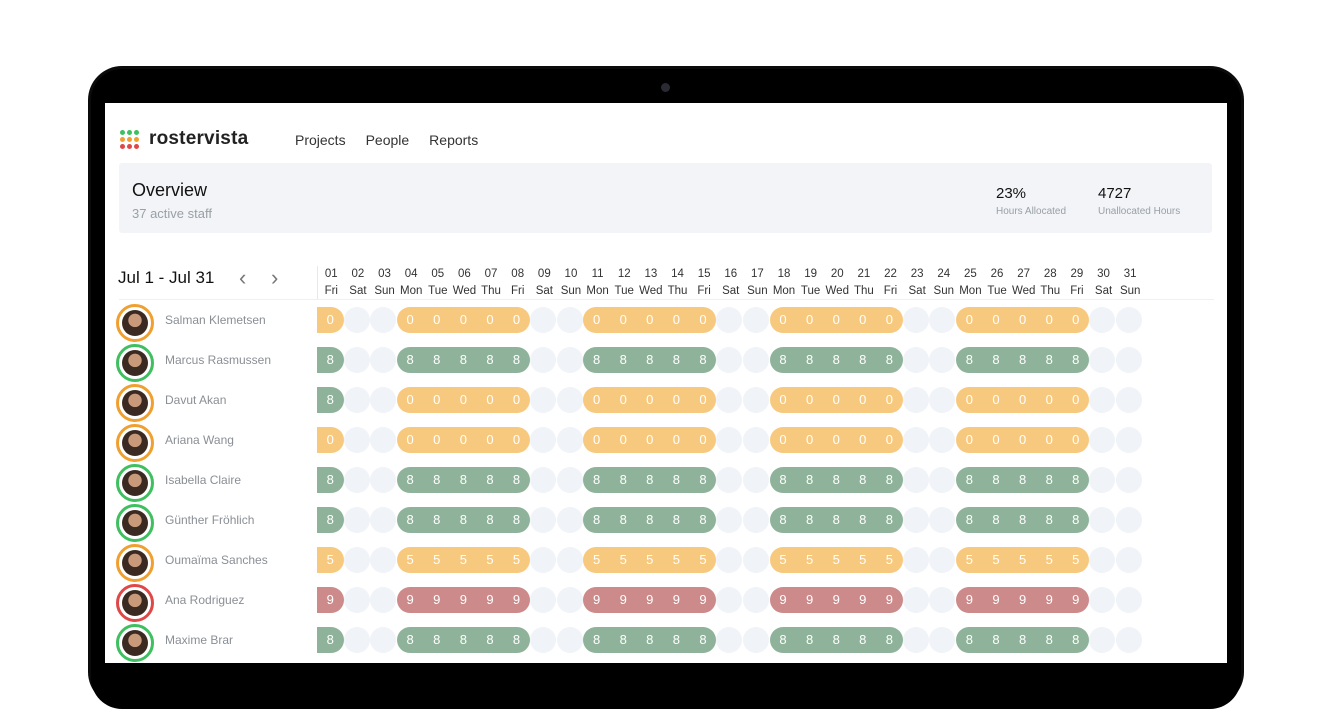 Image resolution: width=1340 pixels, height=709 pixels. Describe the element at coordinates (195, 400) in the screenshot. I see `staff-name: Davut Akan` at that location.